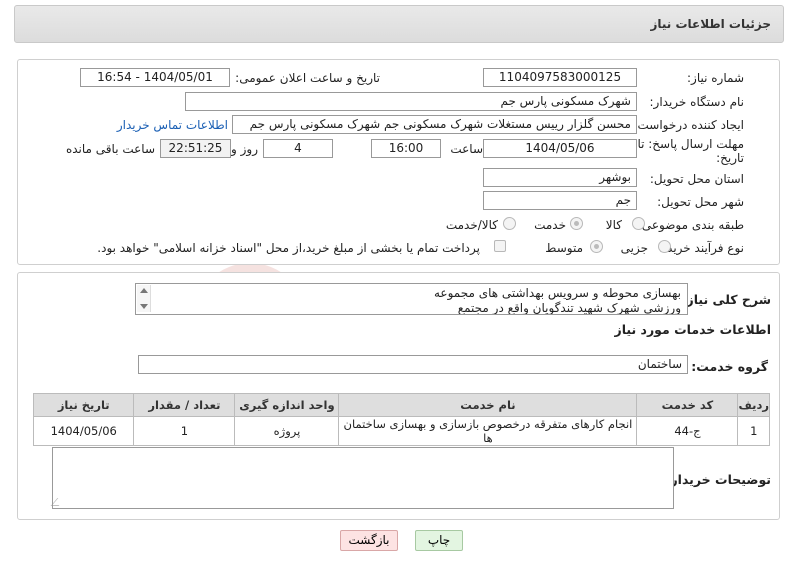 Image resolution: width=788 pixels, height=566 pixels. What do you see at coordinates (560, 177) in the screenshot?
I see `province-field: بوشهر` at bounding box center [560, 177].